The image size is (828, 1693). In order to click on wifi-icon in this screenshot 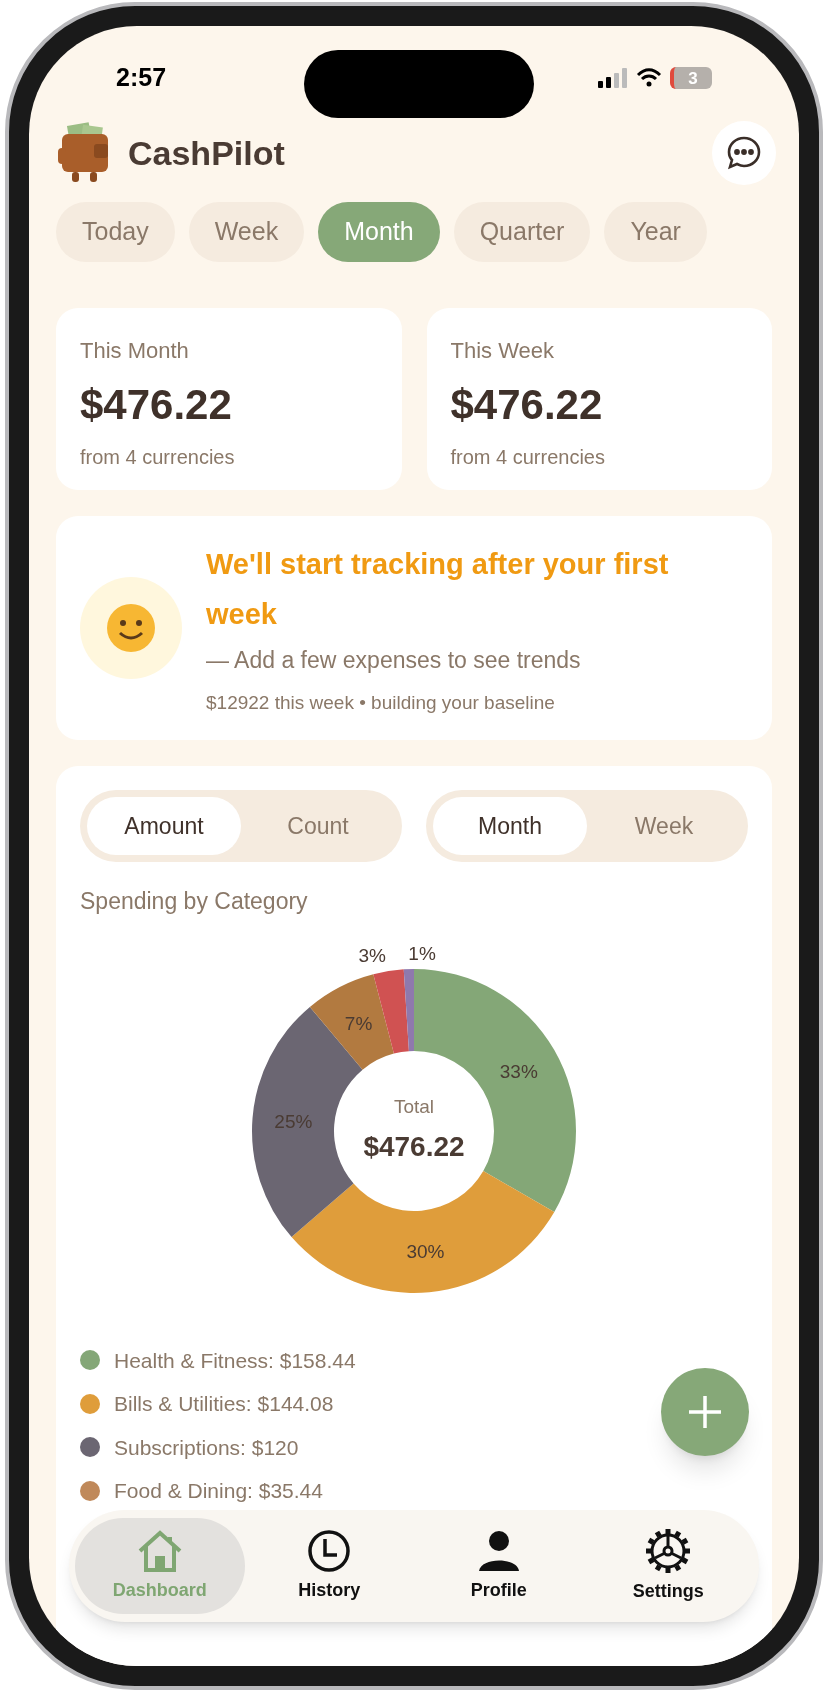, I will do `click(649, 78)`.